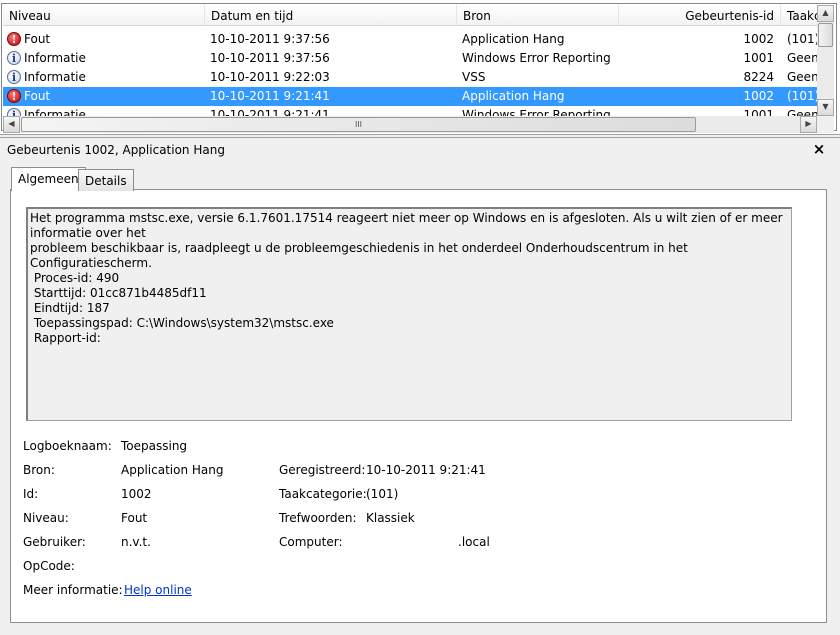  What do you see at coordinates (31, 494) in the screenshot?
I see `label-id: Id:` at bounding box center [31, 494].